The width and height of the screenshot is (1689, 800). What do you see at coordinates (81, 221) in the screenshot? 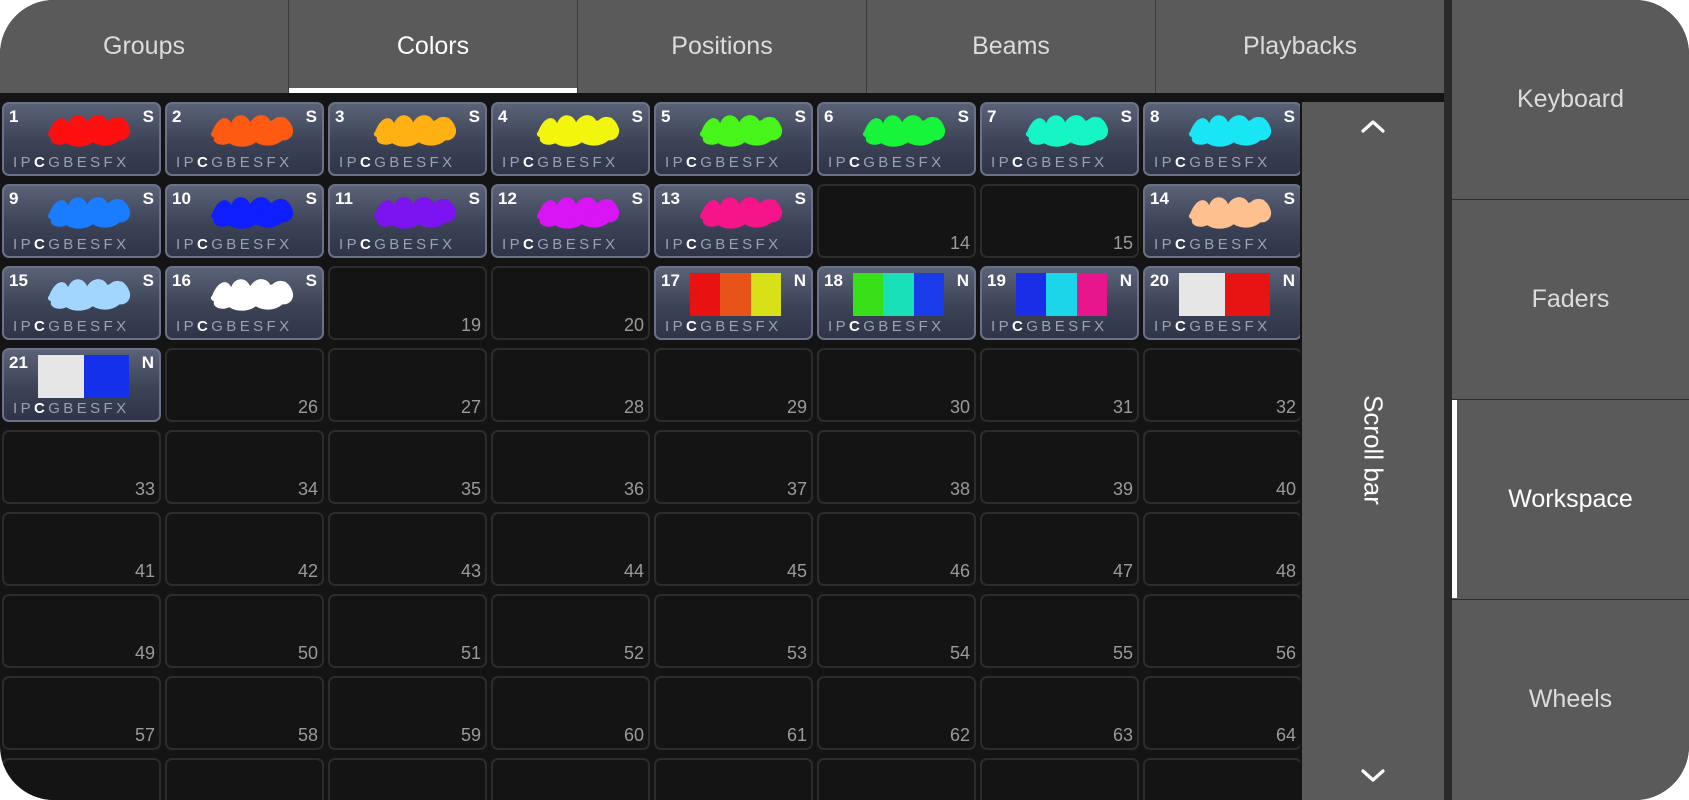
I see `color-preset-cell: 9 S IPCGBESFX` at bounding box center [81, 221].